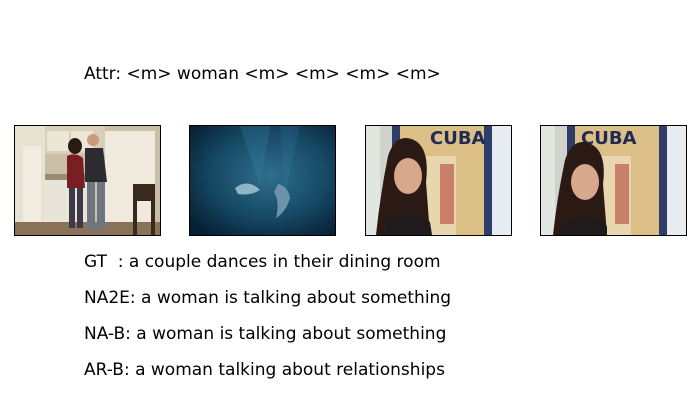  I want to click on couple-dancing-in-dining-room-icon, so click(87, 180).